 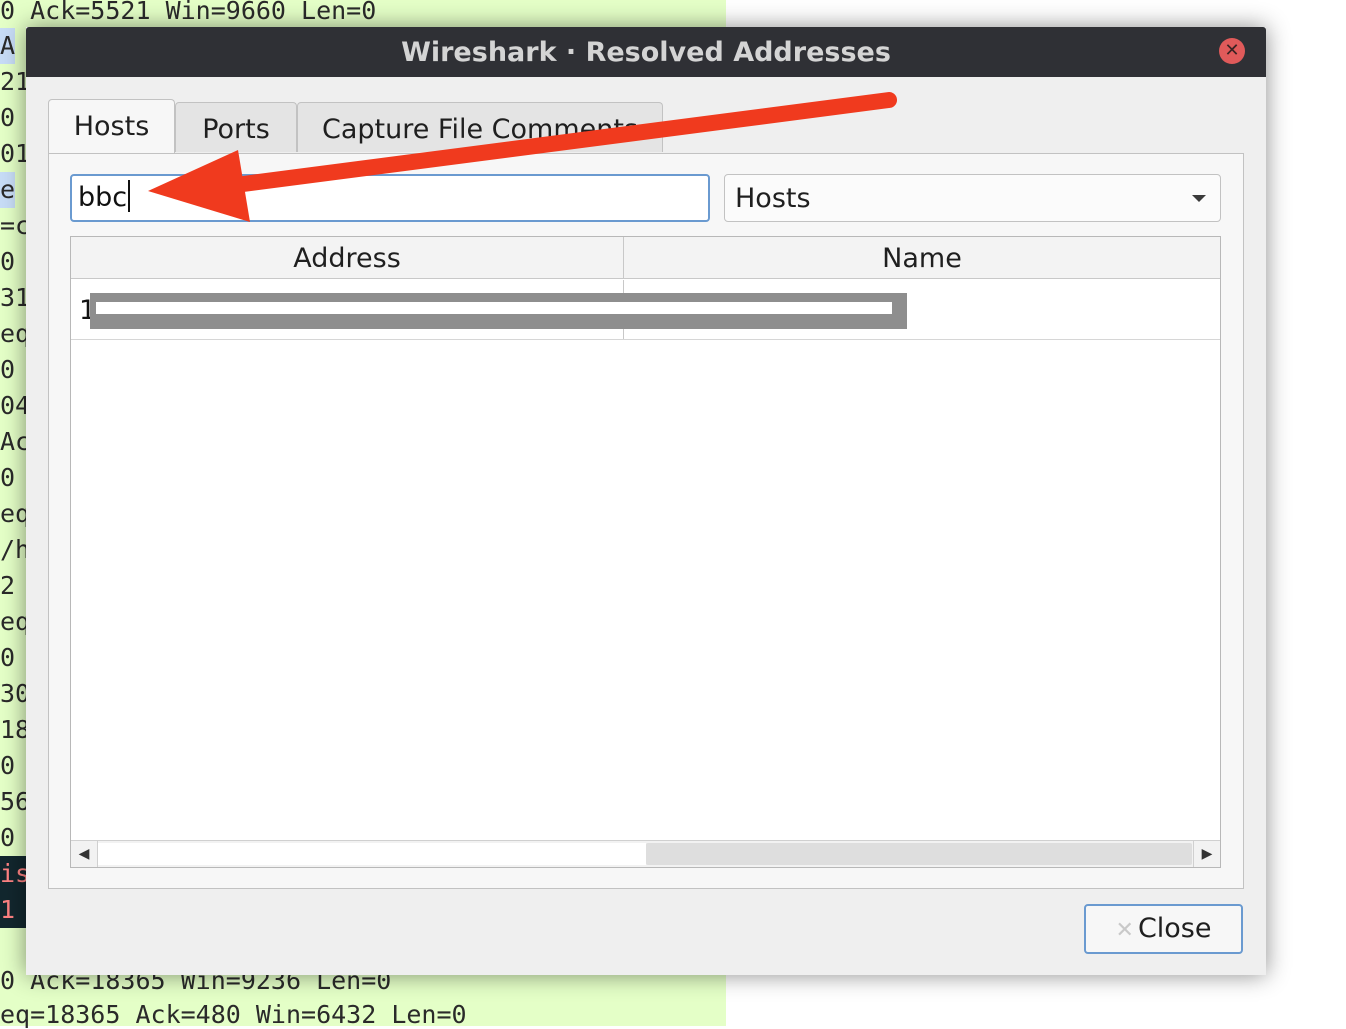 I want to click on title-bar: Wireshark · Resolved Addresses ✕, so click(x=646, y=52).